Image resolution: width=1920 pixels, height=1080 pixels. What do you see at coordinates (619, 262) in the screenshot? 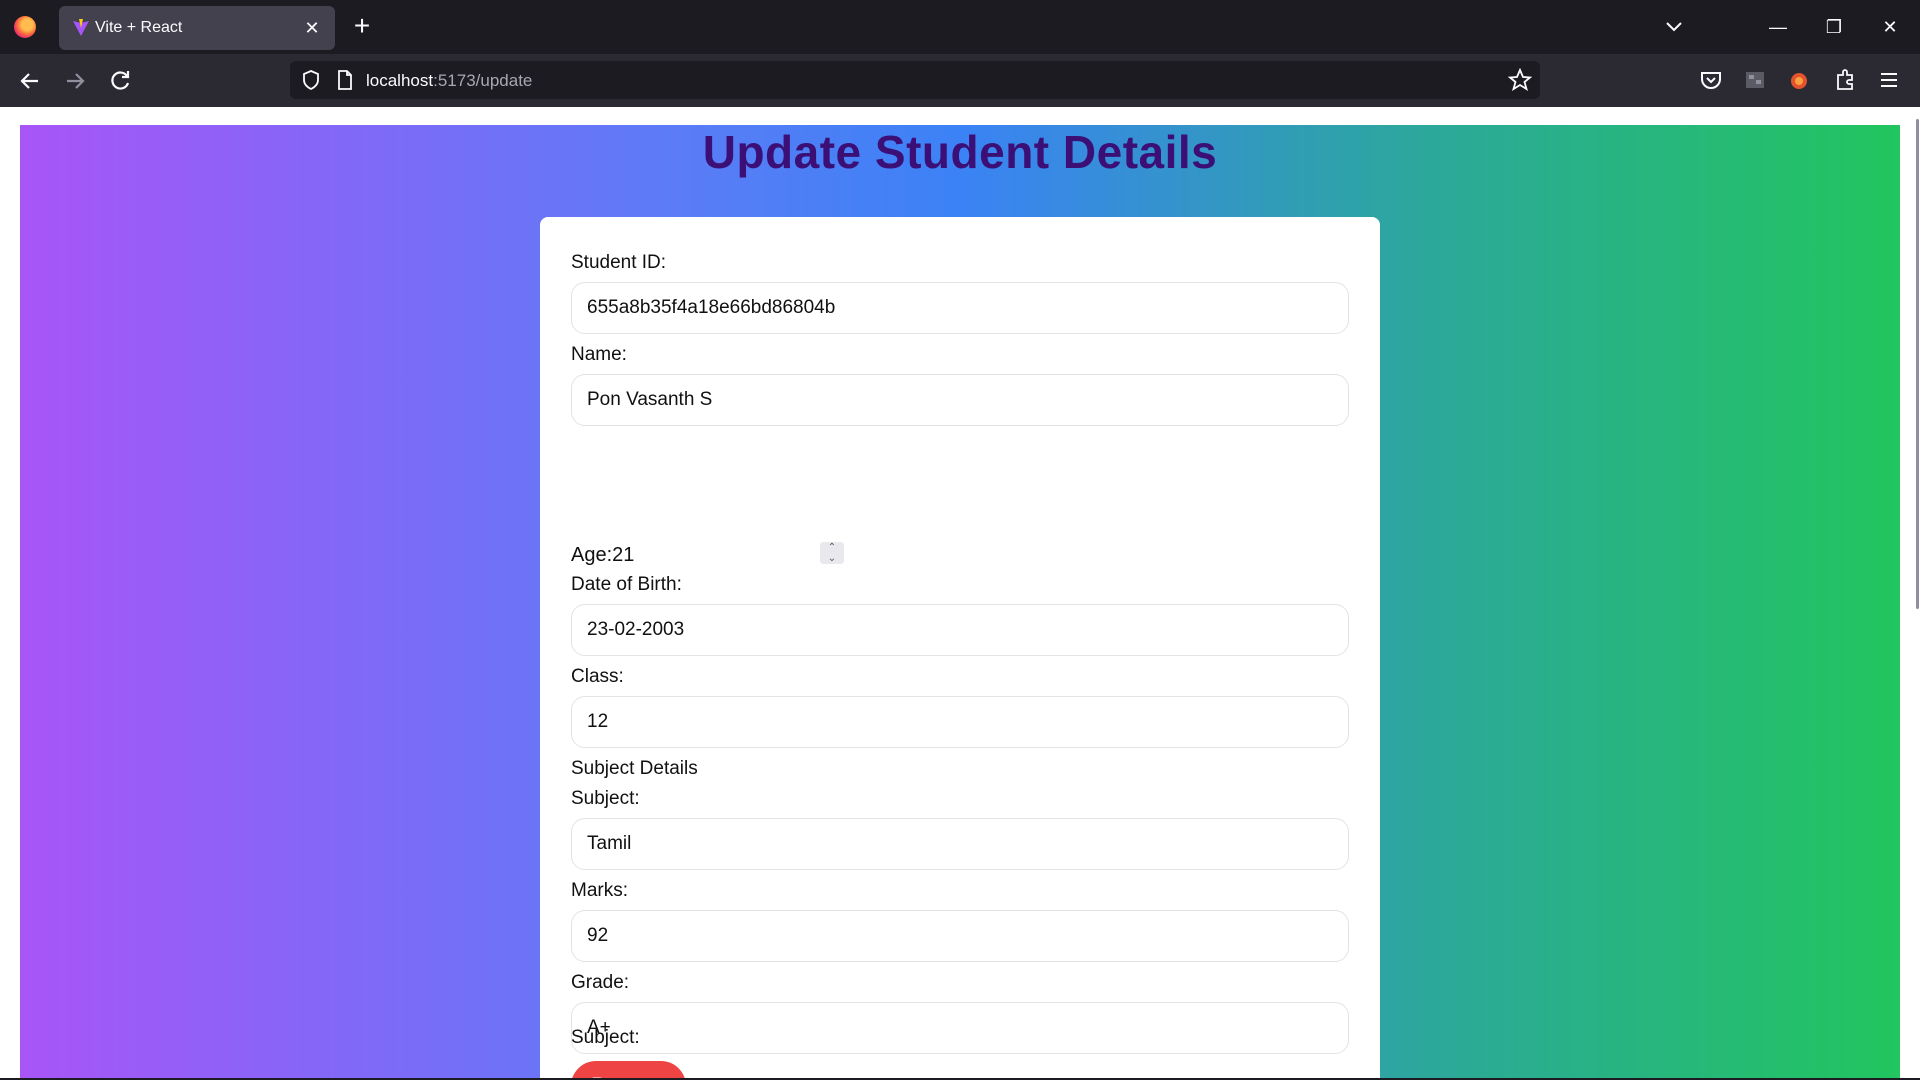
I see `student-id-label: Student ID:` at bounding box center [619, 262].